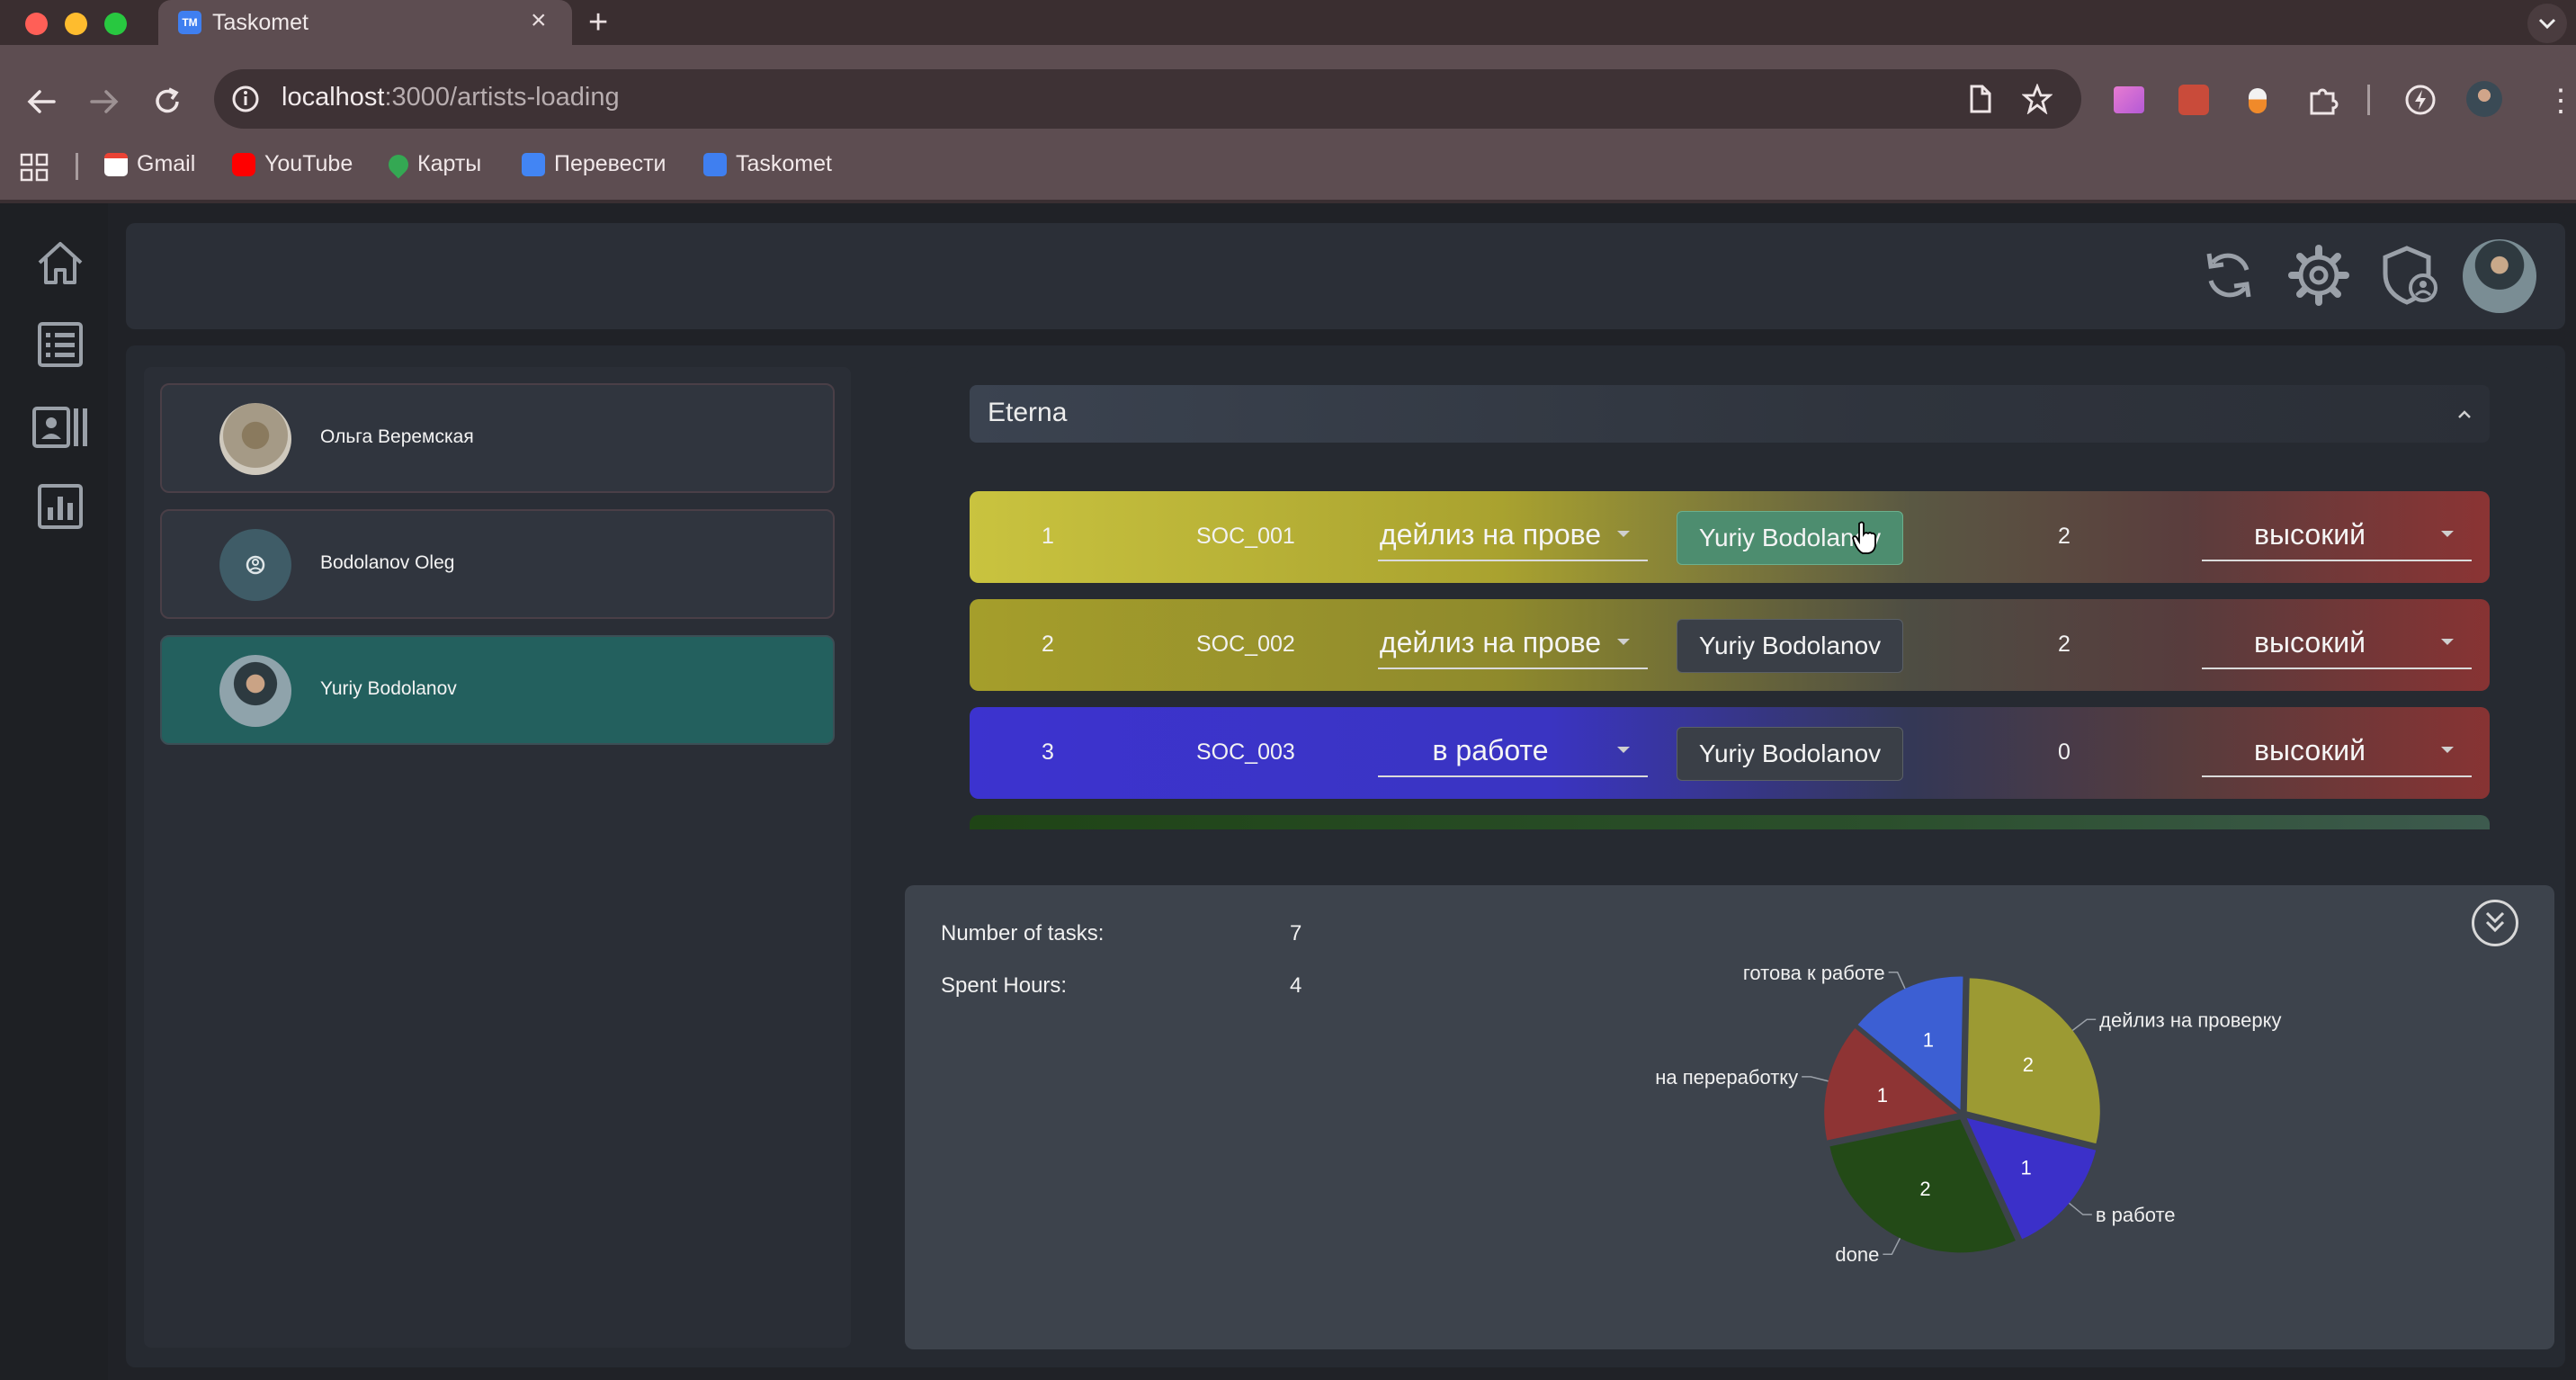  What do you see at coordinates (1864, 538) in the screenshot?
I see `hand-cursor-icon` at bounding box center [1864, 538].